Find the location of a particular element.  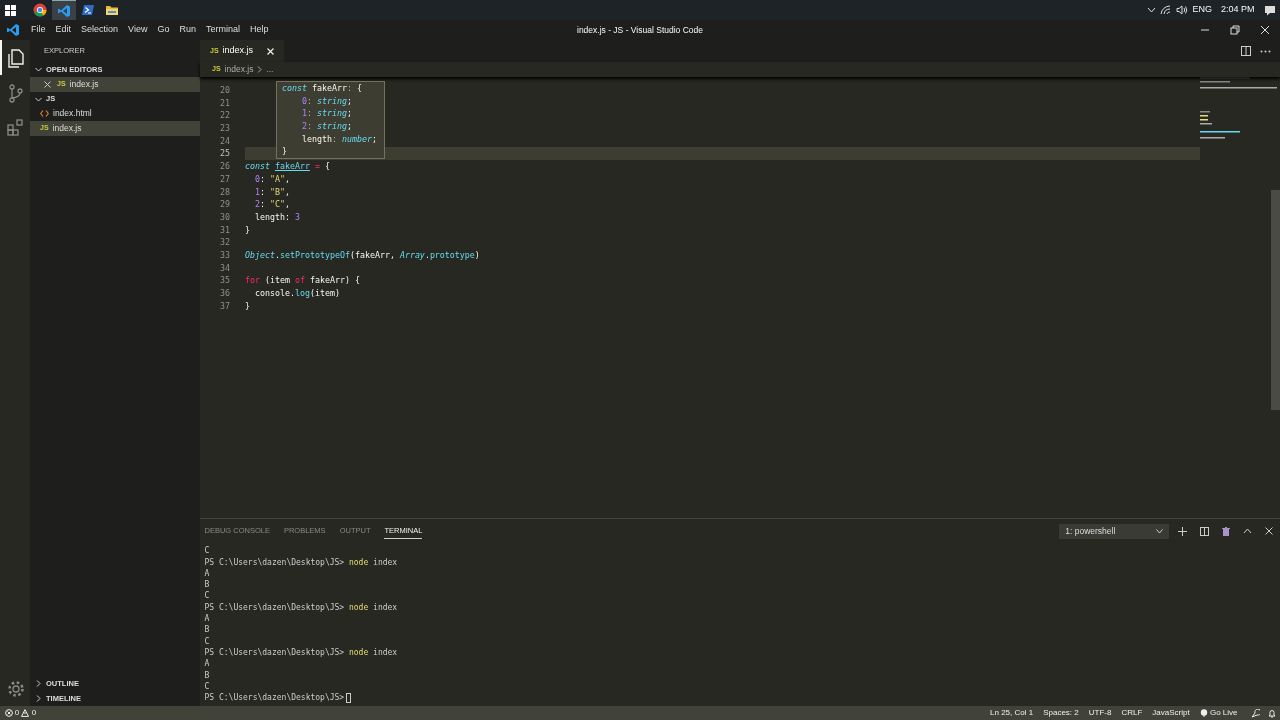

line-number: 22 is located at coordinates (224, 116).